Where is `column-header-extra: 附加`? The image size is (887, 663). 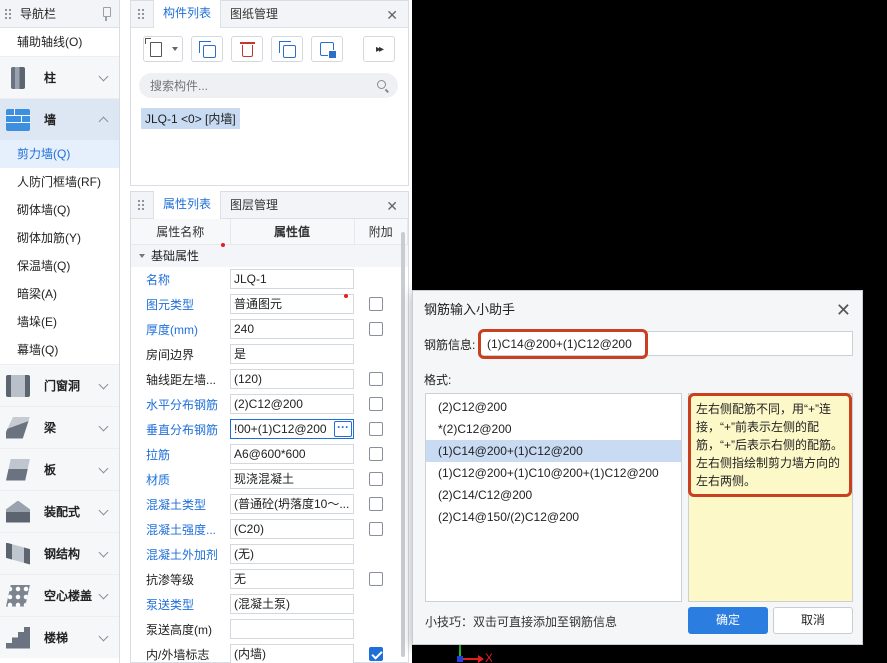 column-header-extra: 附加 is located at coordinates (381, 232).